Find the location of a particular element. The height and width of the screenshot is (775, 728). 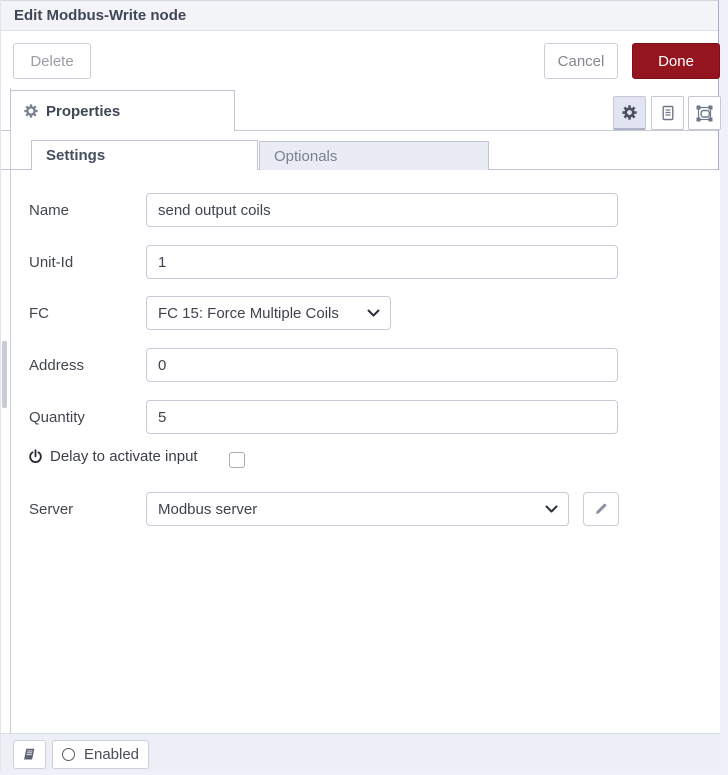

tab-optionals-label: Optionals is located at coordinates (306, 156).